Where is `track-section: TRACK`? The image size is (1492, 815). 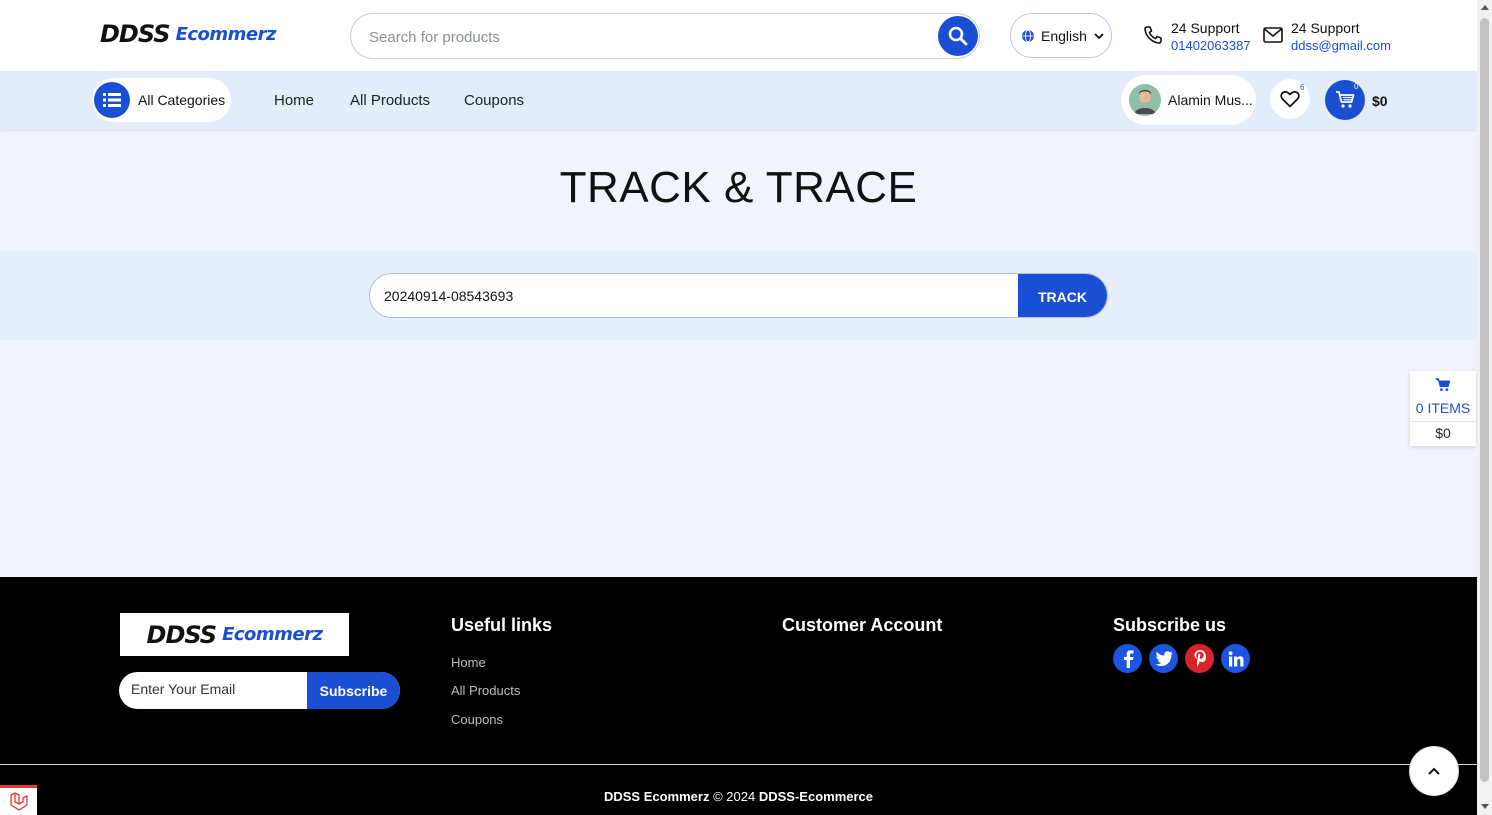
track-section: TRACK is located at coordinates (738, 295).